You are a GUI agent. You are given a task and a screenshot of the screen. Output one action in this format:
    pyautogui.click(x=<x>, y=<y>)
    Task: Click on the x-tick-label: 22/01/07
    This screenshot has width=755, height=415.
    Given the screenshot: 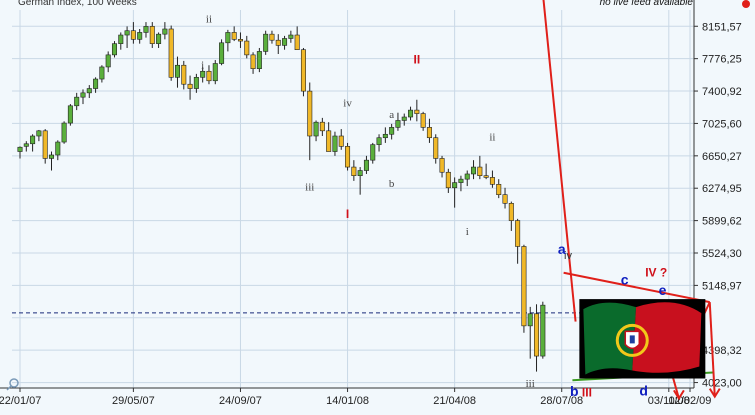 What is the action you would take?
    pyautogui.click(x=20, y=401)
    